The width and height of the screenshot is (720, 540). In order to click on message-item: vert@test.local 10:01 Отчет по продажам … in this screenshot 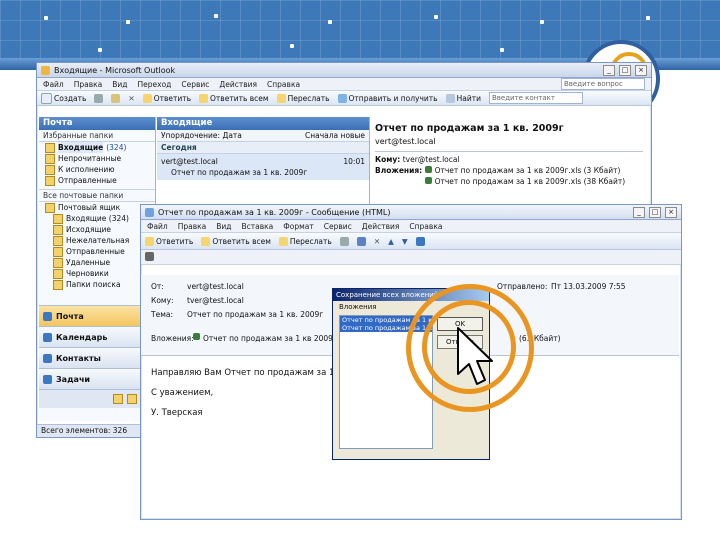, I will do `click(263, 167)`.